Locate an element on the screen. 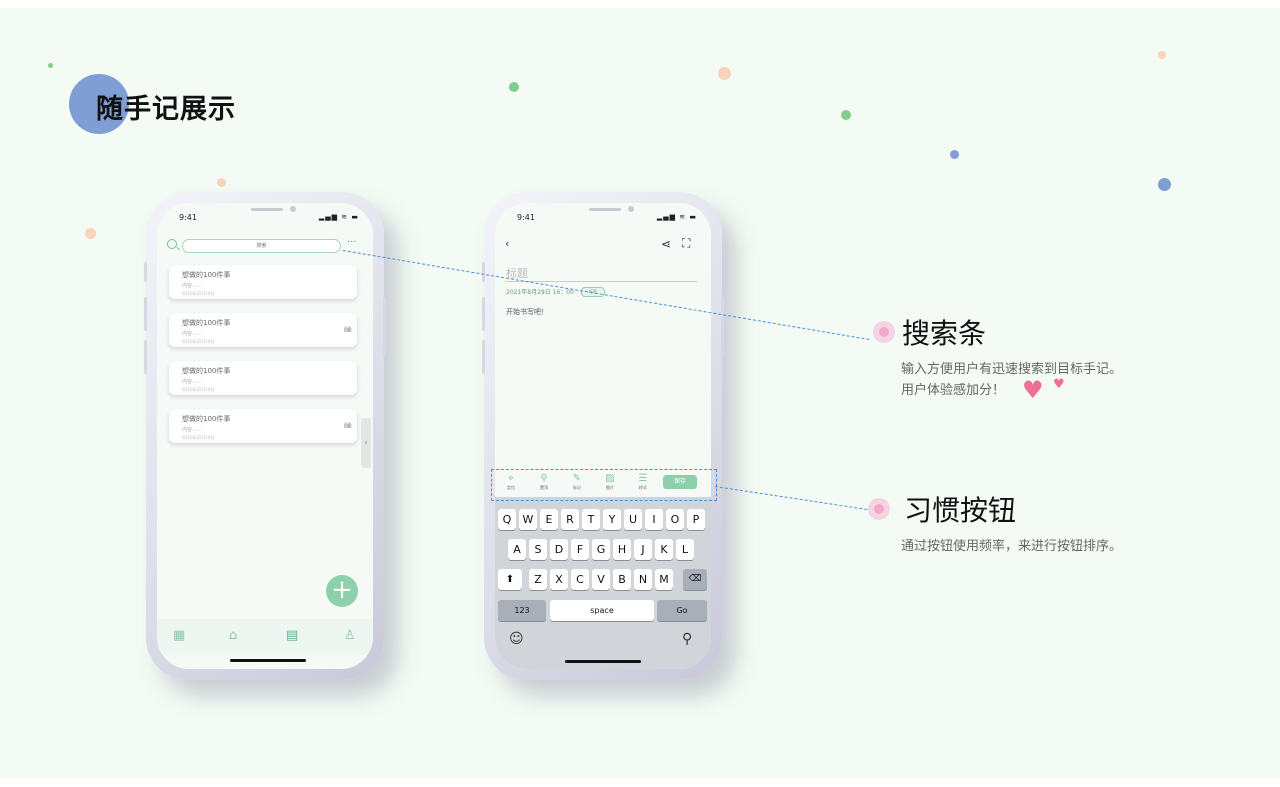  key: K is located at coordinates (664, 549).